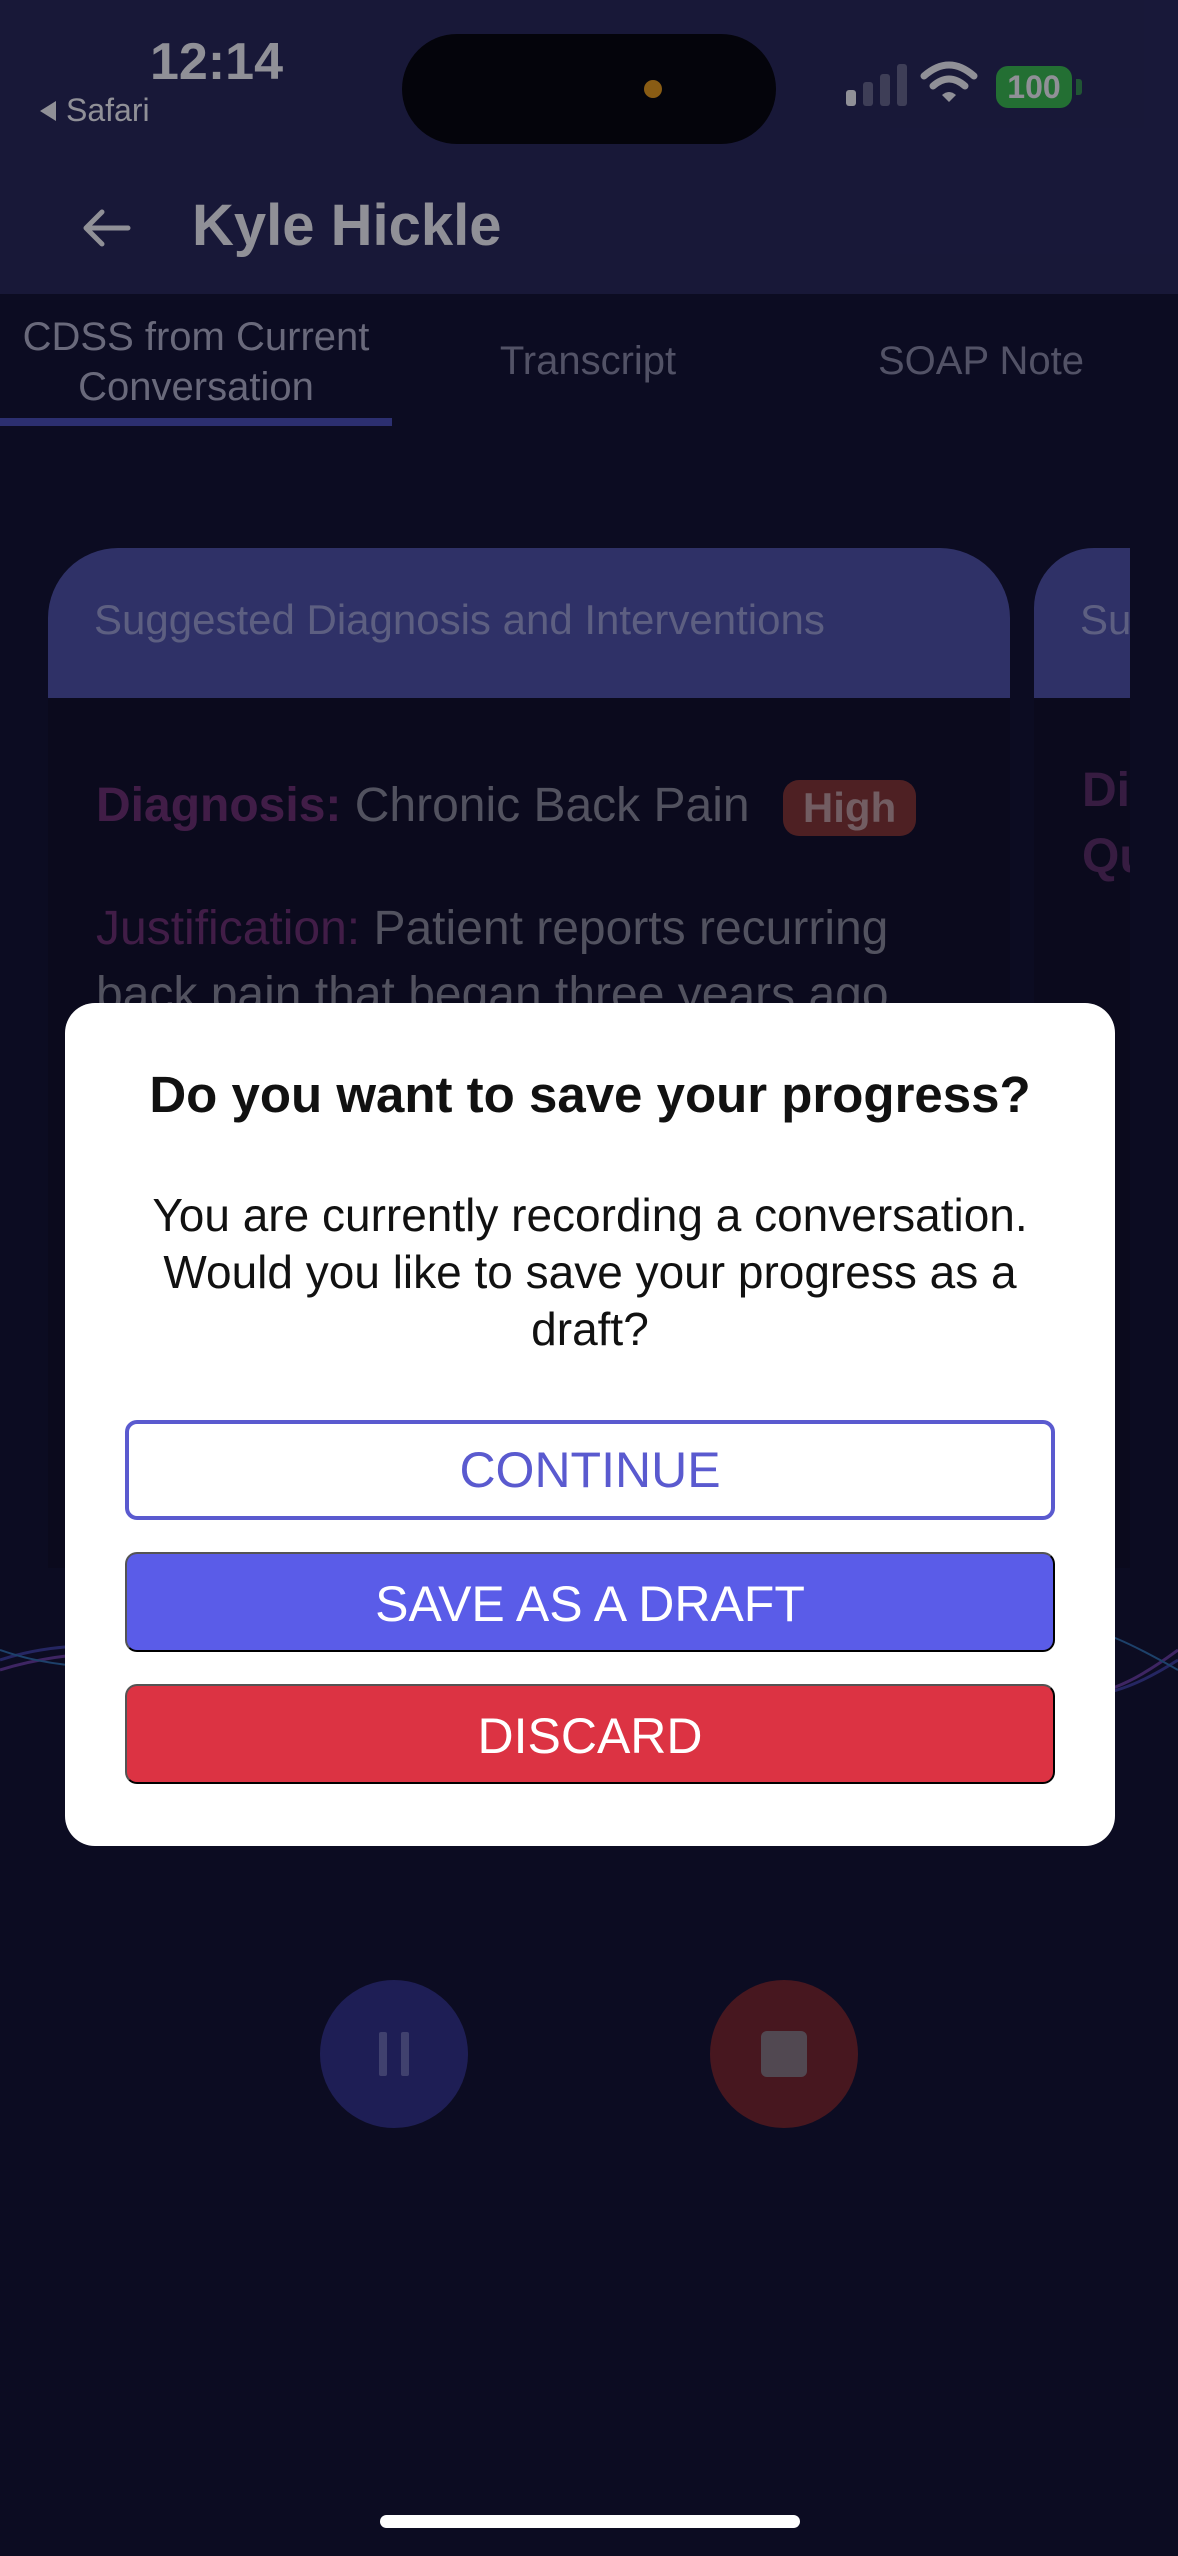 Image resolution: width=1178 pixels, height=2556 pixels. Describe the element at coordinates (590, 1734) in the screenshot. I see `discard-button: DISCARD` at that location.